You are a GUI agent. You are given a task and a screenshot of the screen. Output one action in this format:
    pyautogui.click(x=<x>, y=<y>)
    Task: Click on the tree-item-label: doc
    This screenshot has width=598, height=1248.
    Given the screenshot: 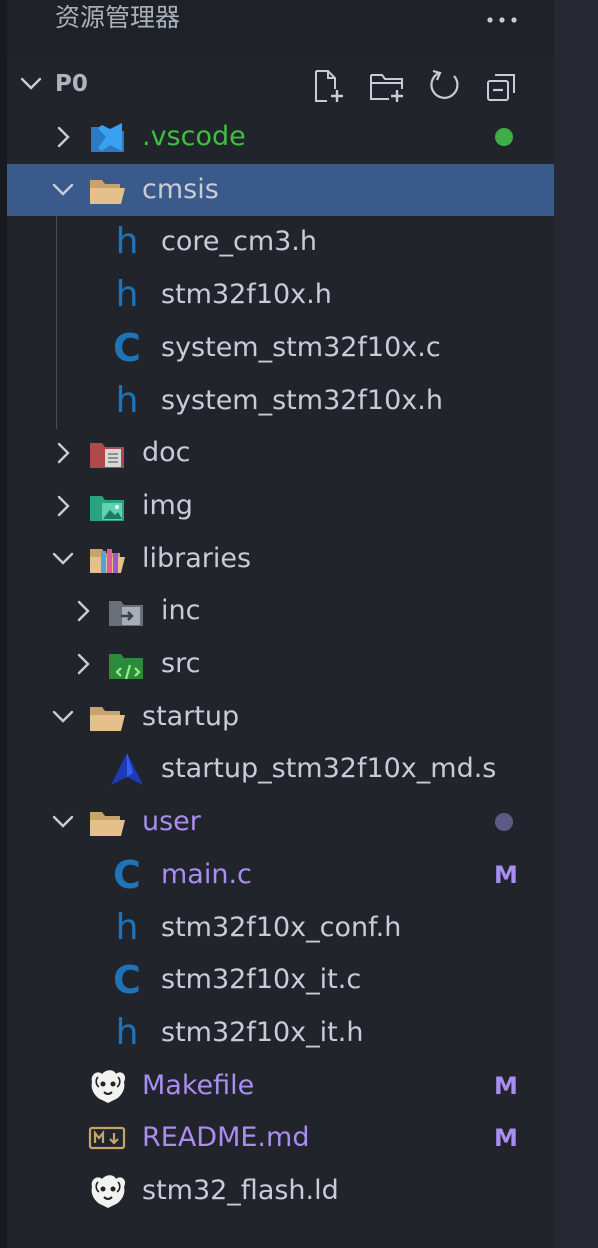 What is the action you would take?
    pyautogui.click(x=166, y=452)
    